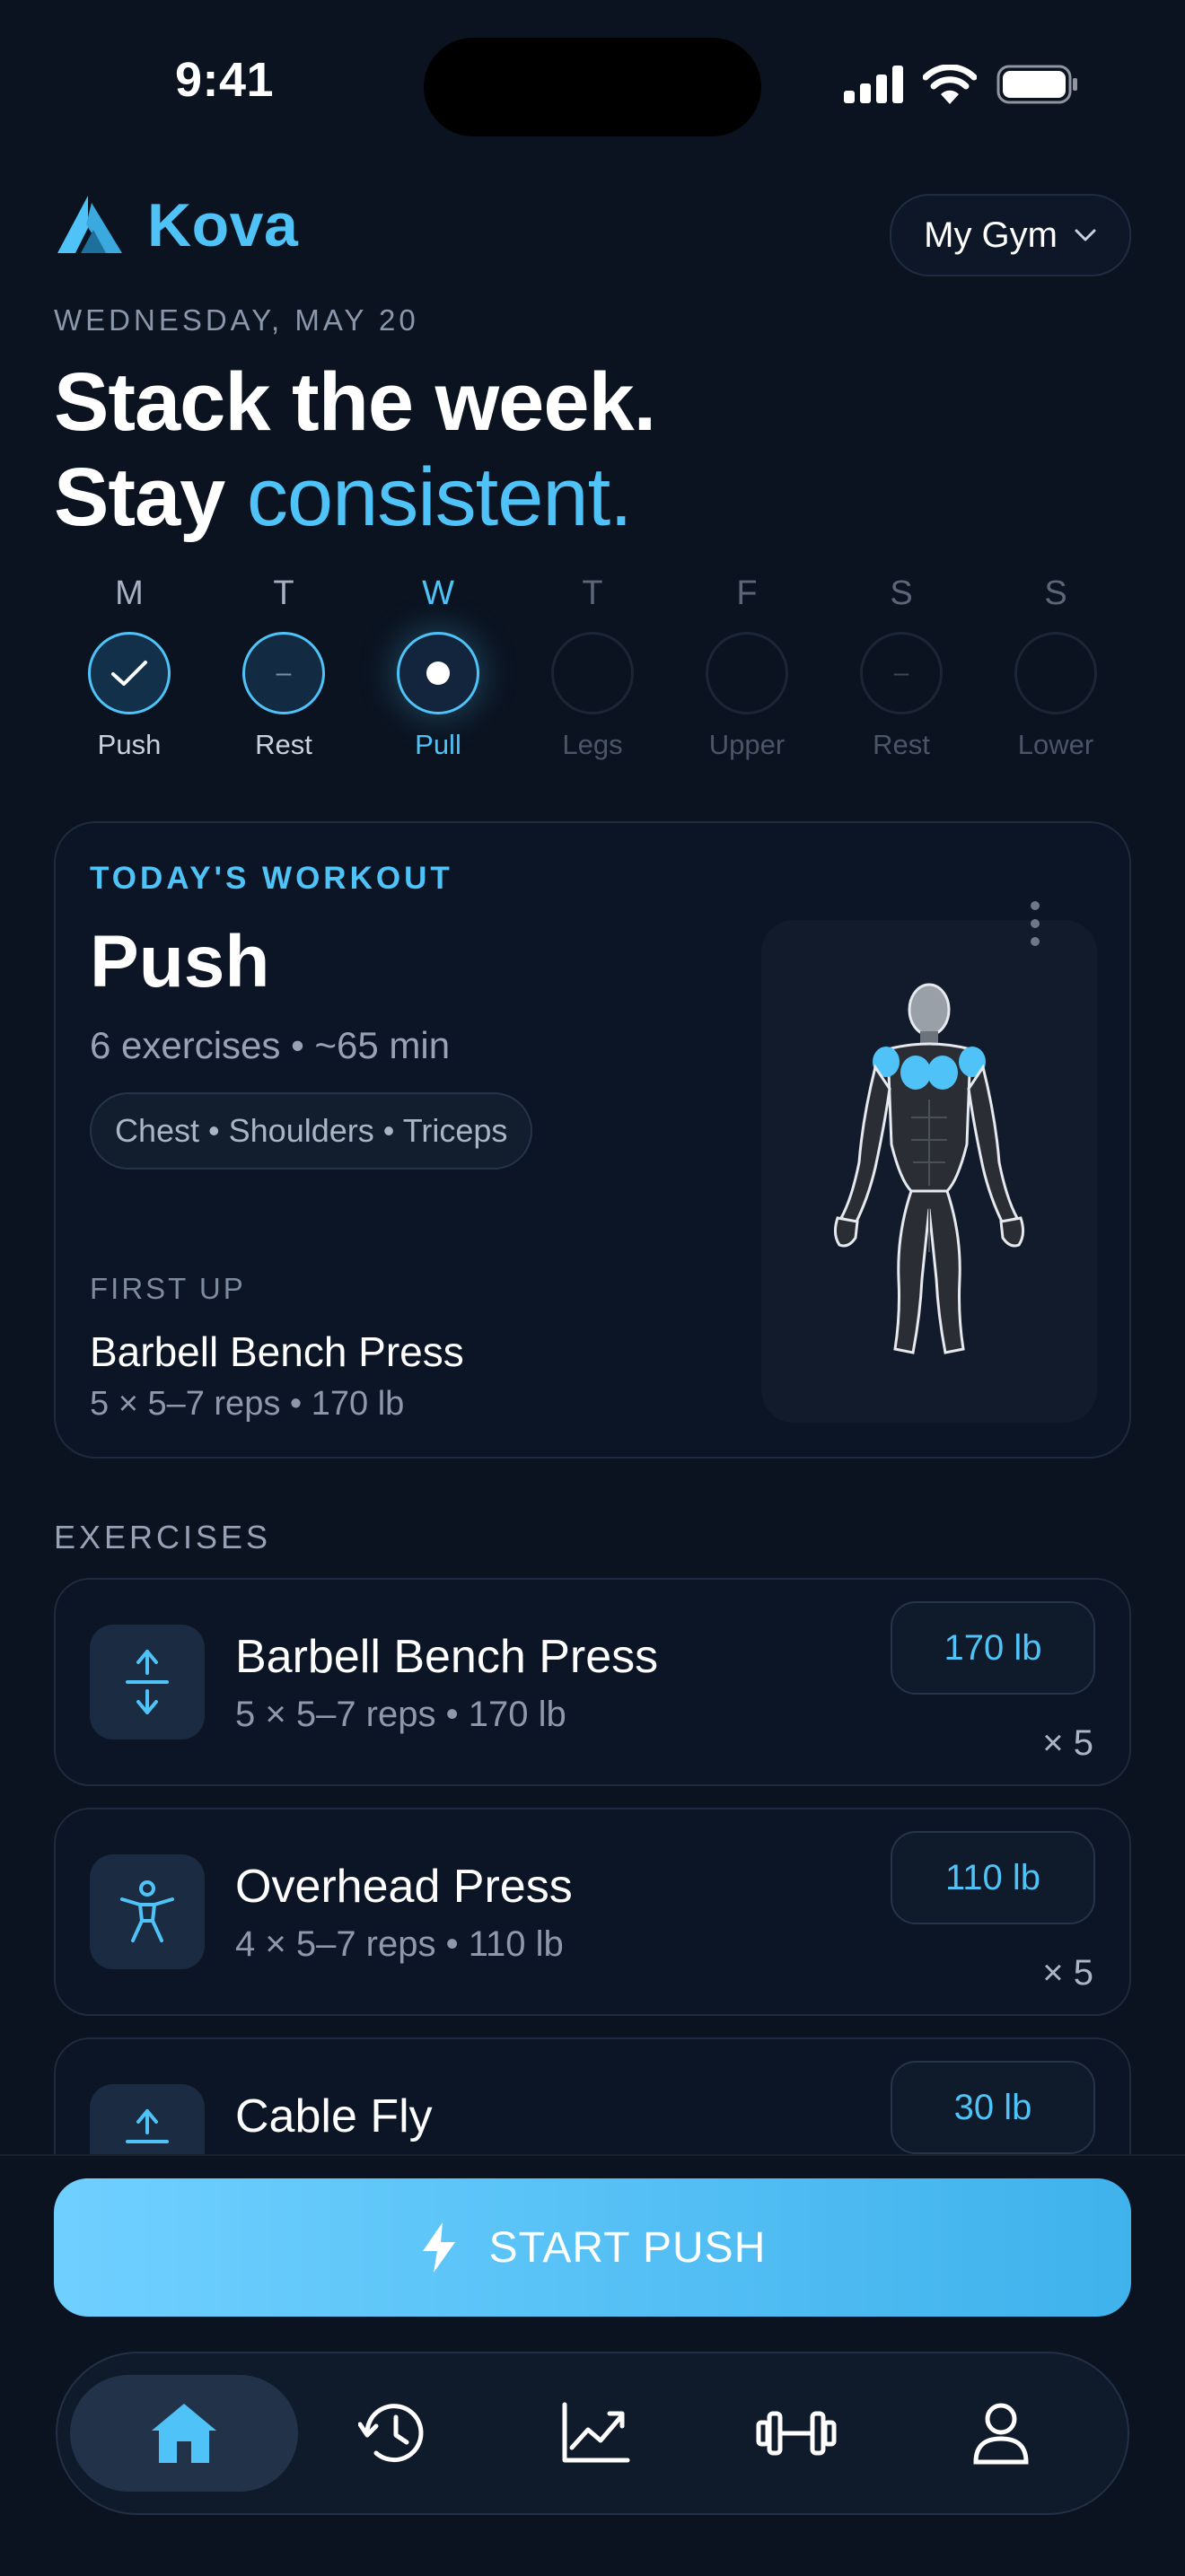 The image size is (1185, 2576). What do you see at coordinates (950, 84) in the screenshot?
I see `wifi-icon` at bounding box center [950, 84].